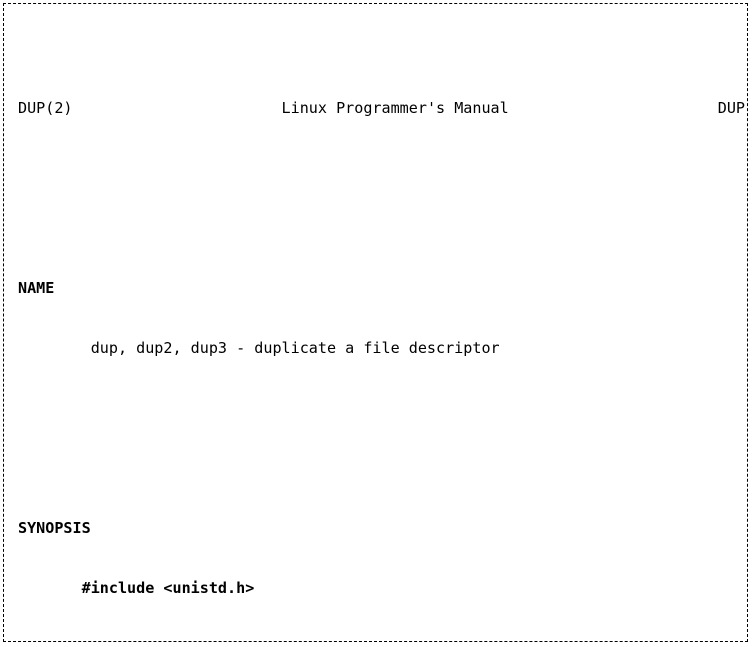  What do you see at coordinates (382, 588) in the screenshot?
I see `synopsis-include-unistd: #include <unistd.h>` at bounding box center [382, 588].